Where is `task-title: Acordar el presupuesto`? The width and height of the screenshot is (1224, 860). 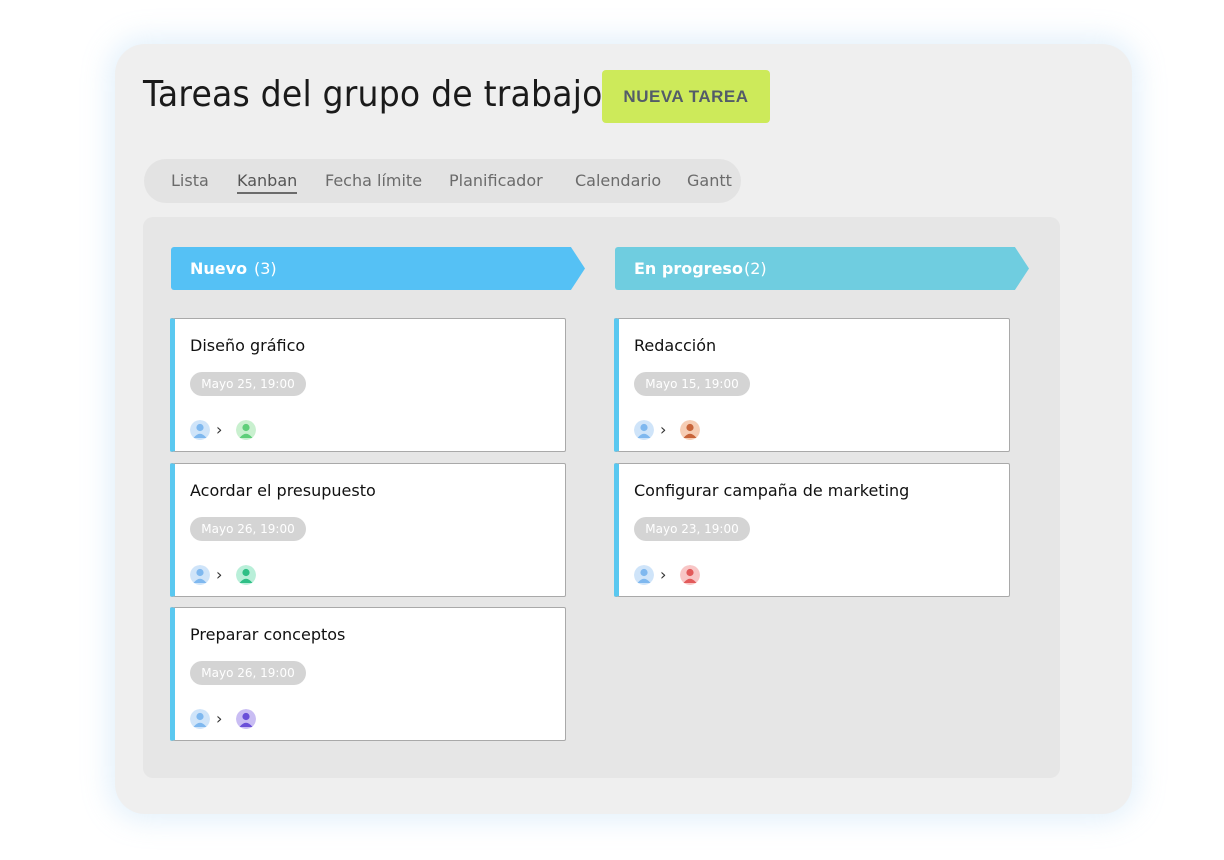
task-title: Acordar el presupuesto is located at coordinates (283, 490).